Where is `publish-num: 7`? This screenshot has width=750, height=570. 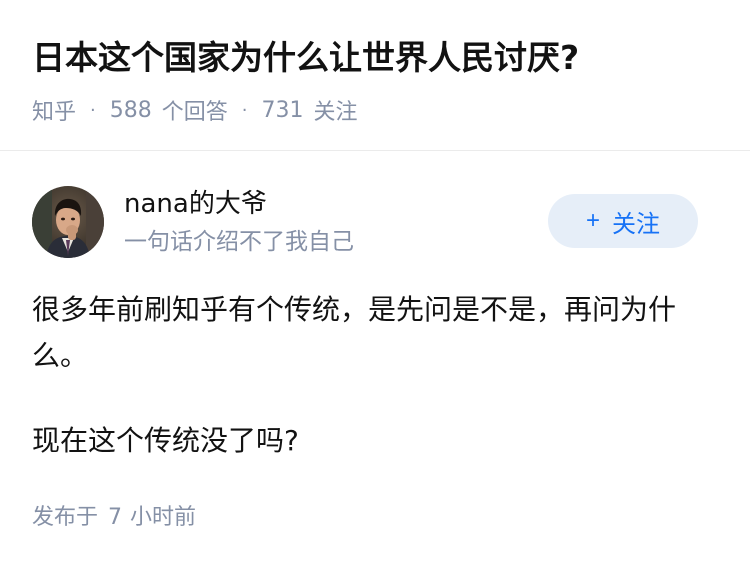 publish-num: 7 is located at coordinates (115, 517).